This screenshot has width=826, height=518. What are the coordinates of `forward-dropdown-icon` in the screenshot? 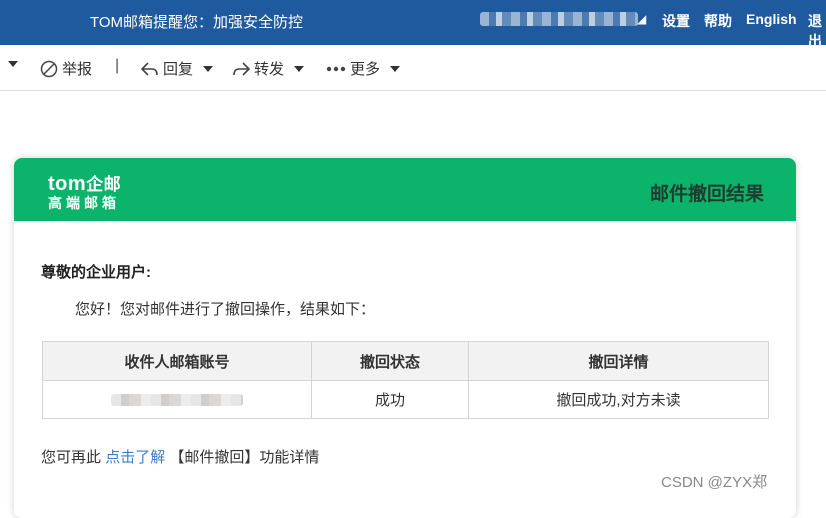 It's located at (299, 69).